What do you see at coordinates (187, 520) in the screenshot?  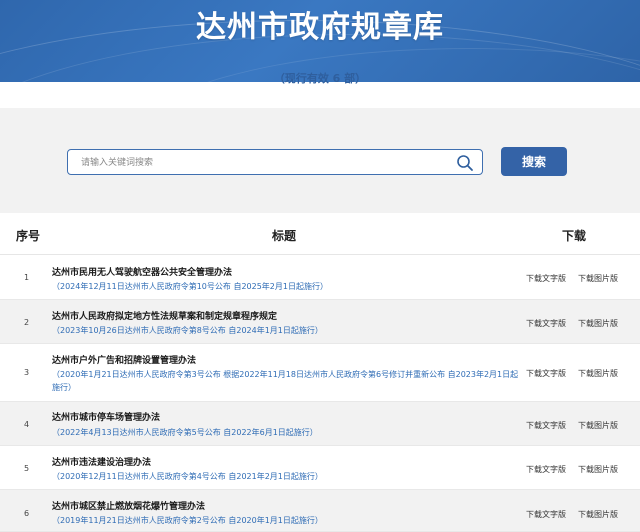 I see `regulation-meta: （2019年11月21日达州市人民政府令第2号公布 自2020年1月1日起施行）` at bounding box center [187, 520].